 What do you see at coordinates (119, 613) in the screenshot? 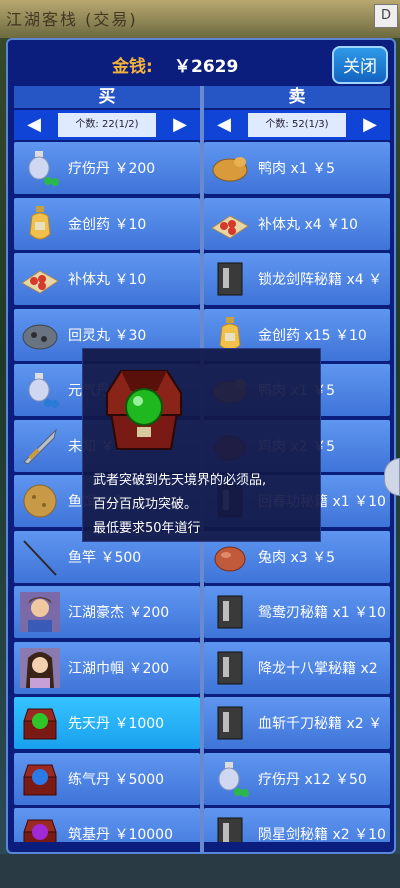
I see `buy-item-label: 江湖豪杰 ￥200` at bounding box center [119, 613].